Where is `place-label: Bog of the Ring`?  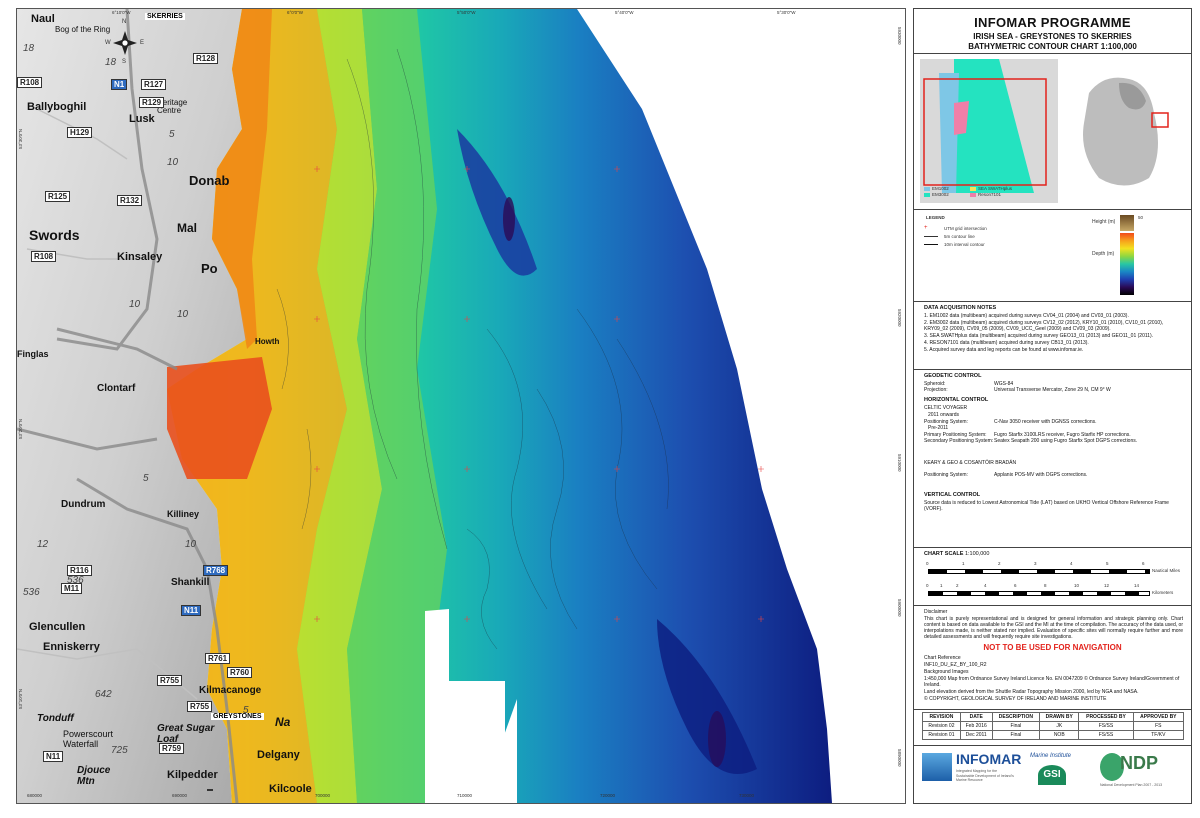 place-label: Bog of the Ring is located at coordinates (83, 29).